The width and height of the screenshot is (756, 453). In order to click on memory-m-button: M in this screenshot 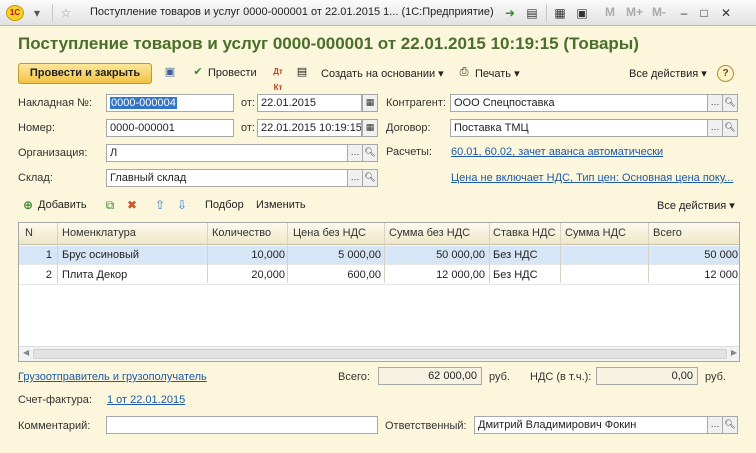, I will do `click(610, 12)`.